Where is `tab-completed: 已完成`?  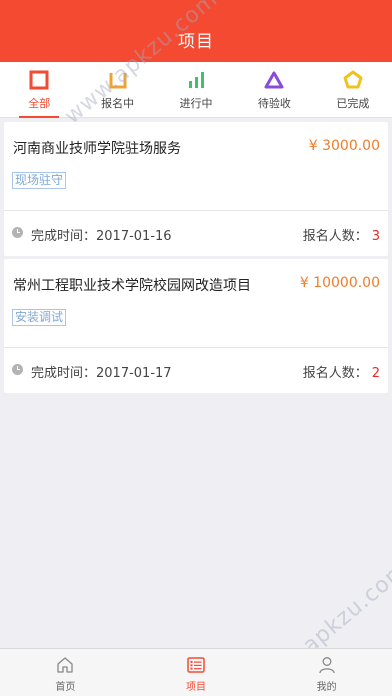
tab-completed: 已完成 is located at coordinates (353, 89).